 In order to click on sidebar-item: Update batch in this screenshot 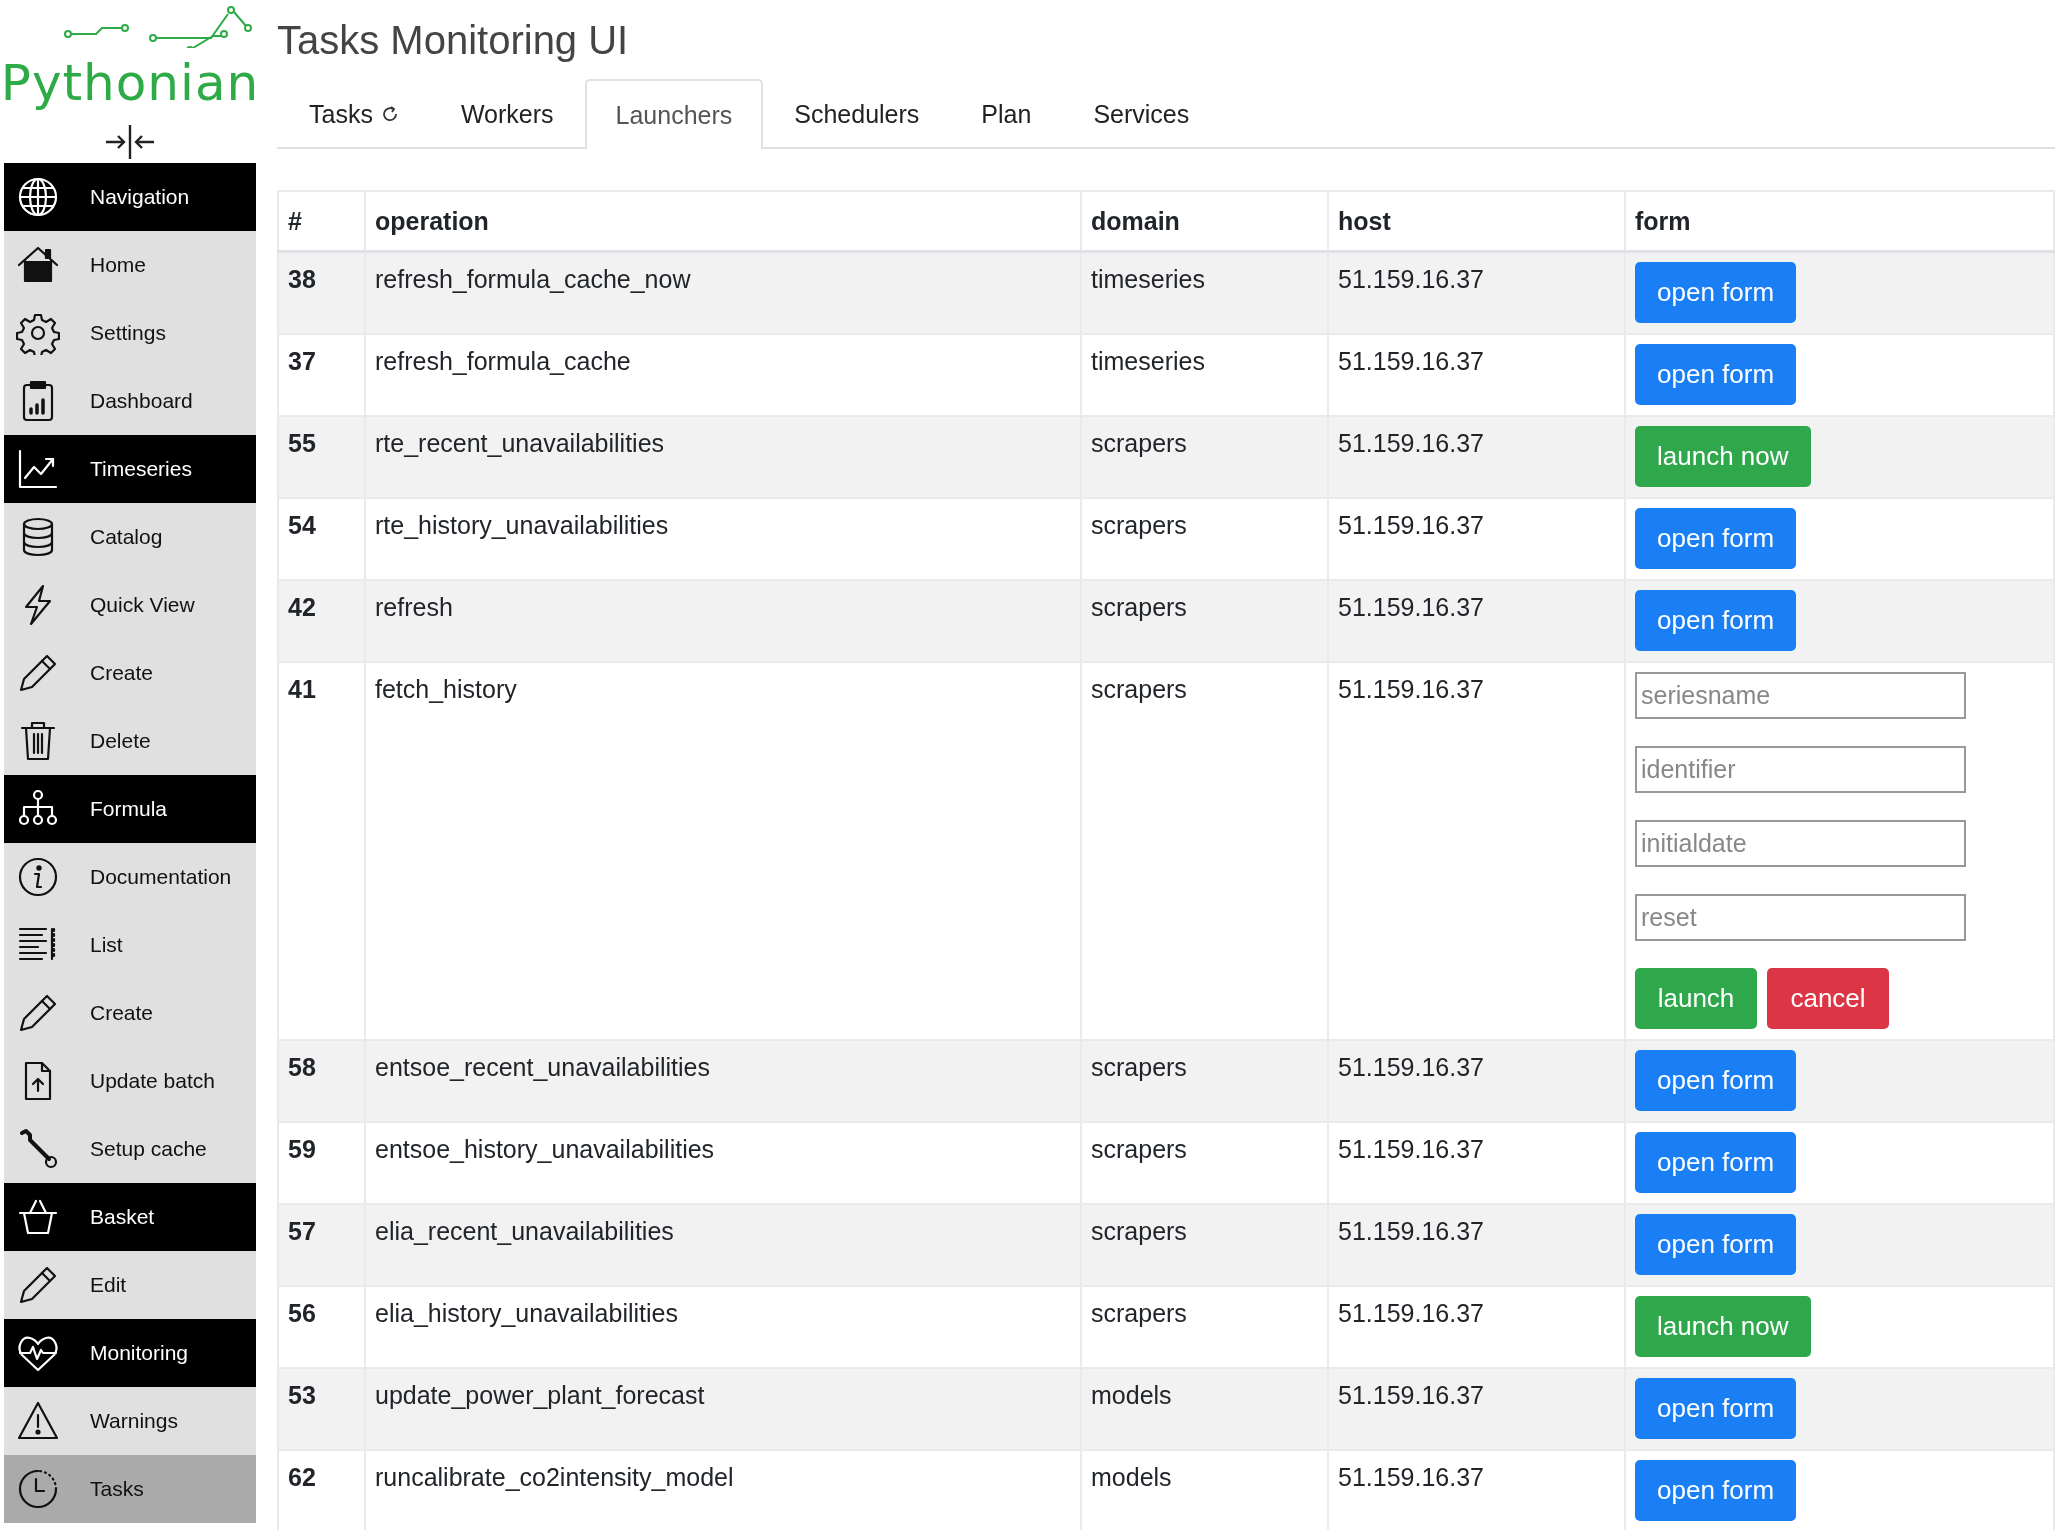, I will do `click(130, 1081)`.